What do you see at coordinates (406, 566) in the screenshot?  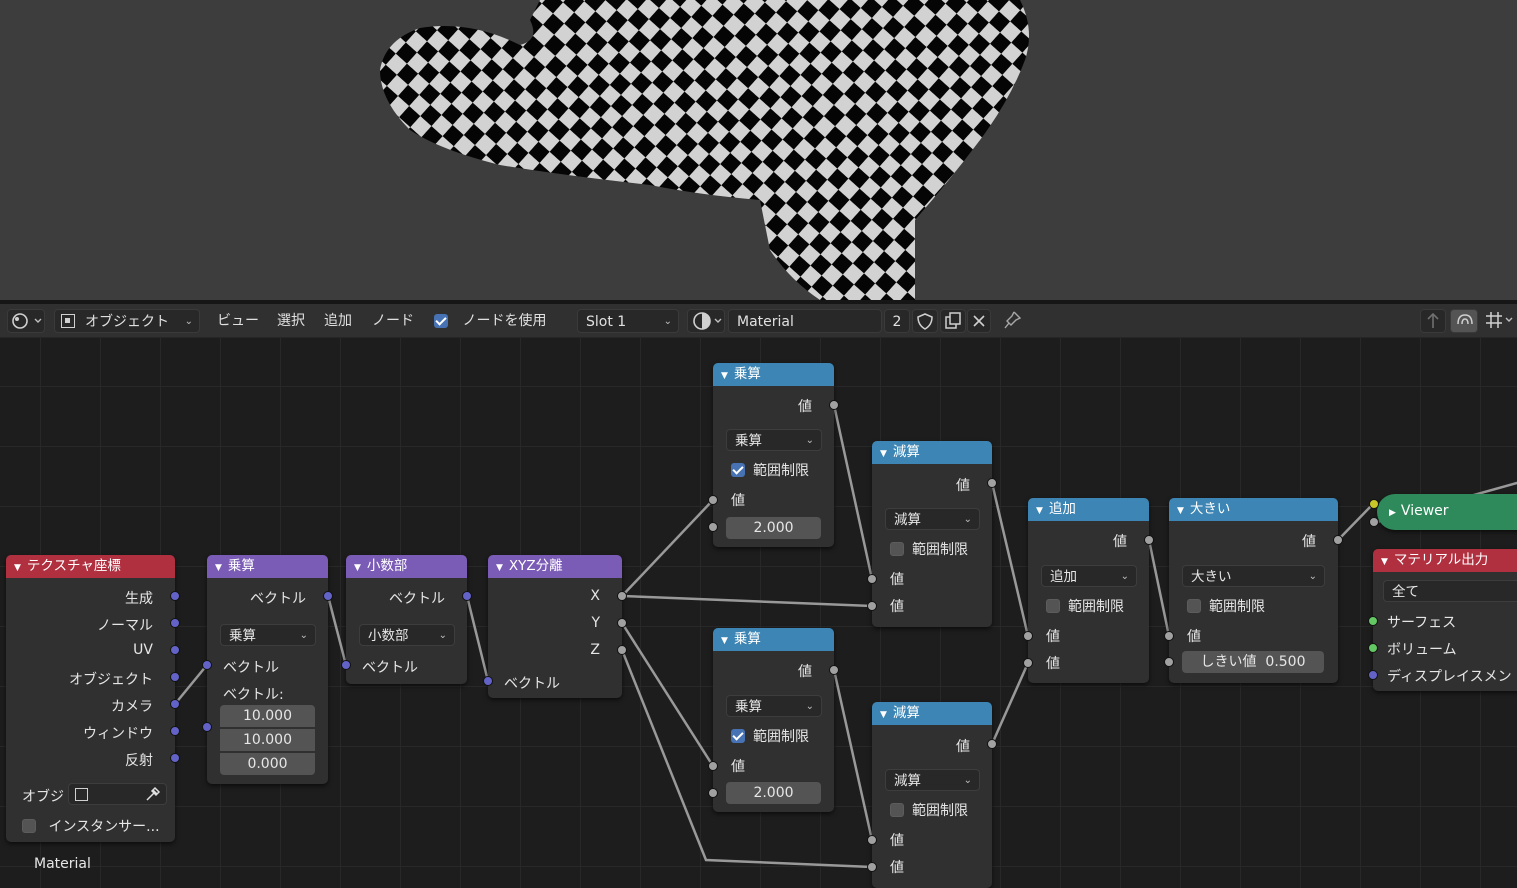 I see `node-header: ▼ 小数部` at bounding box center [406, 566].